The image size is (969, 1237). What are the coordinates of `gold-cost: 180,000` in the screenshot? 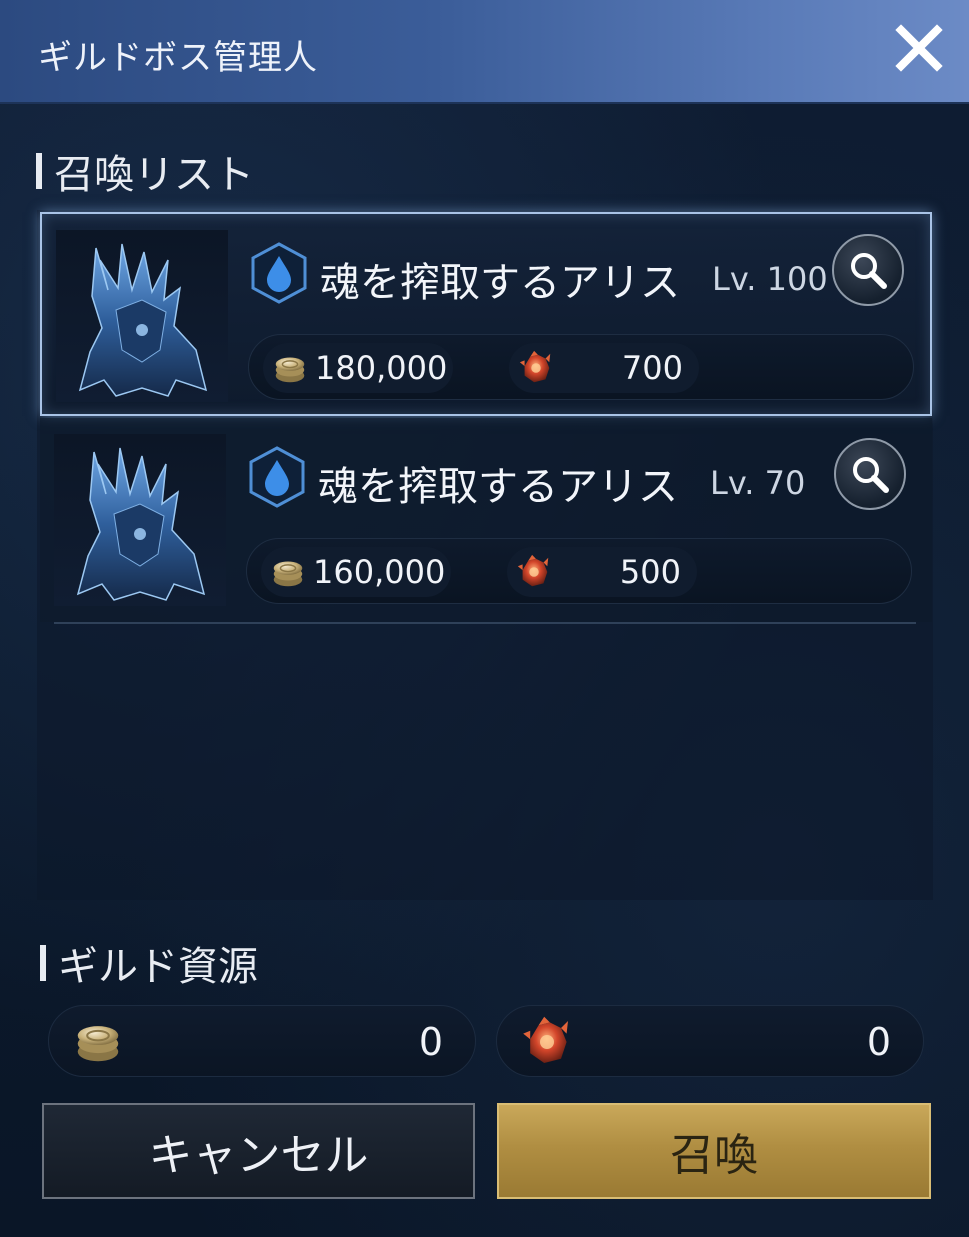 It's located at (358, 368).